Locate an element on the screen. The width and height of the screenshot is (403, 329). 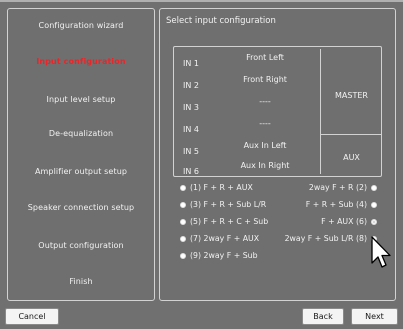
input-label: IN 6 is located at coordinates (191, 171).